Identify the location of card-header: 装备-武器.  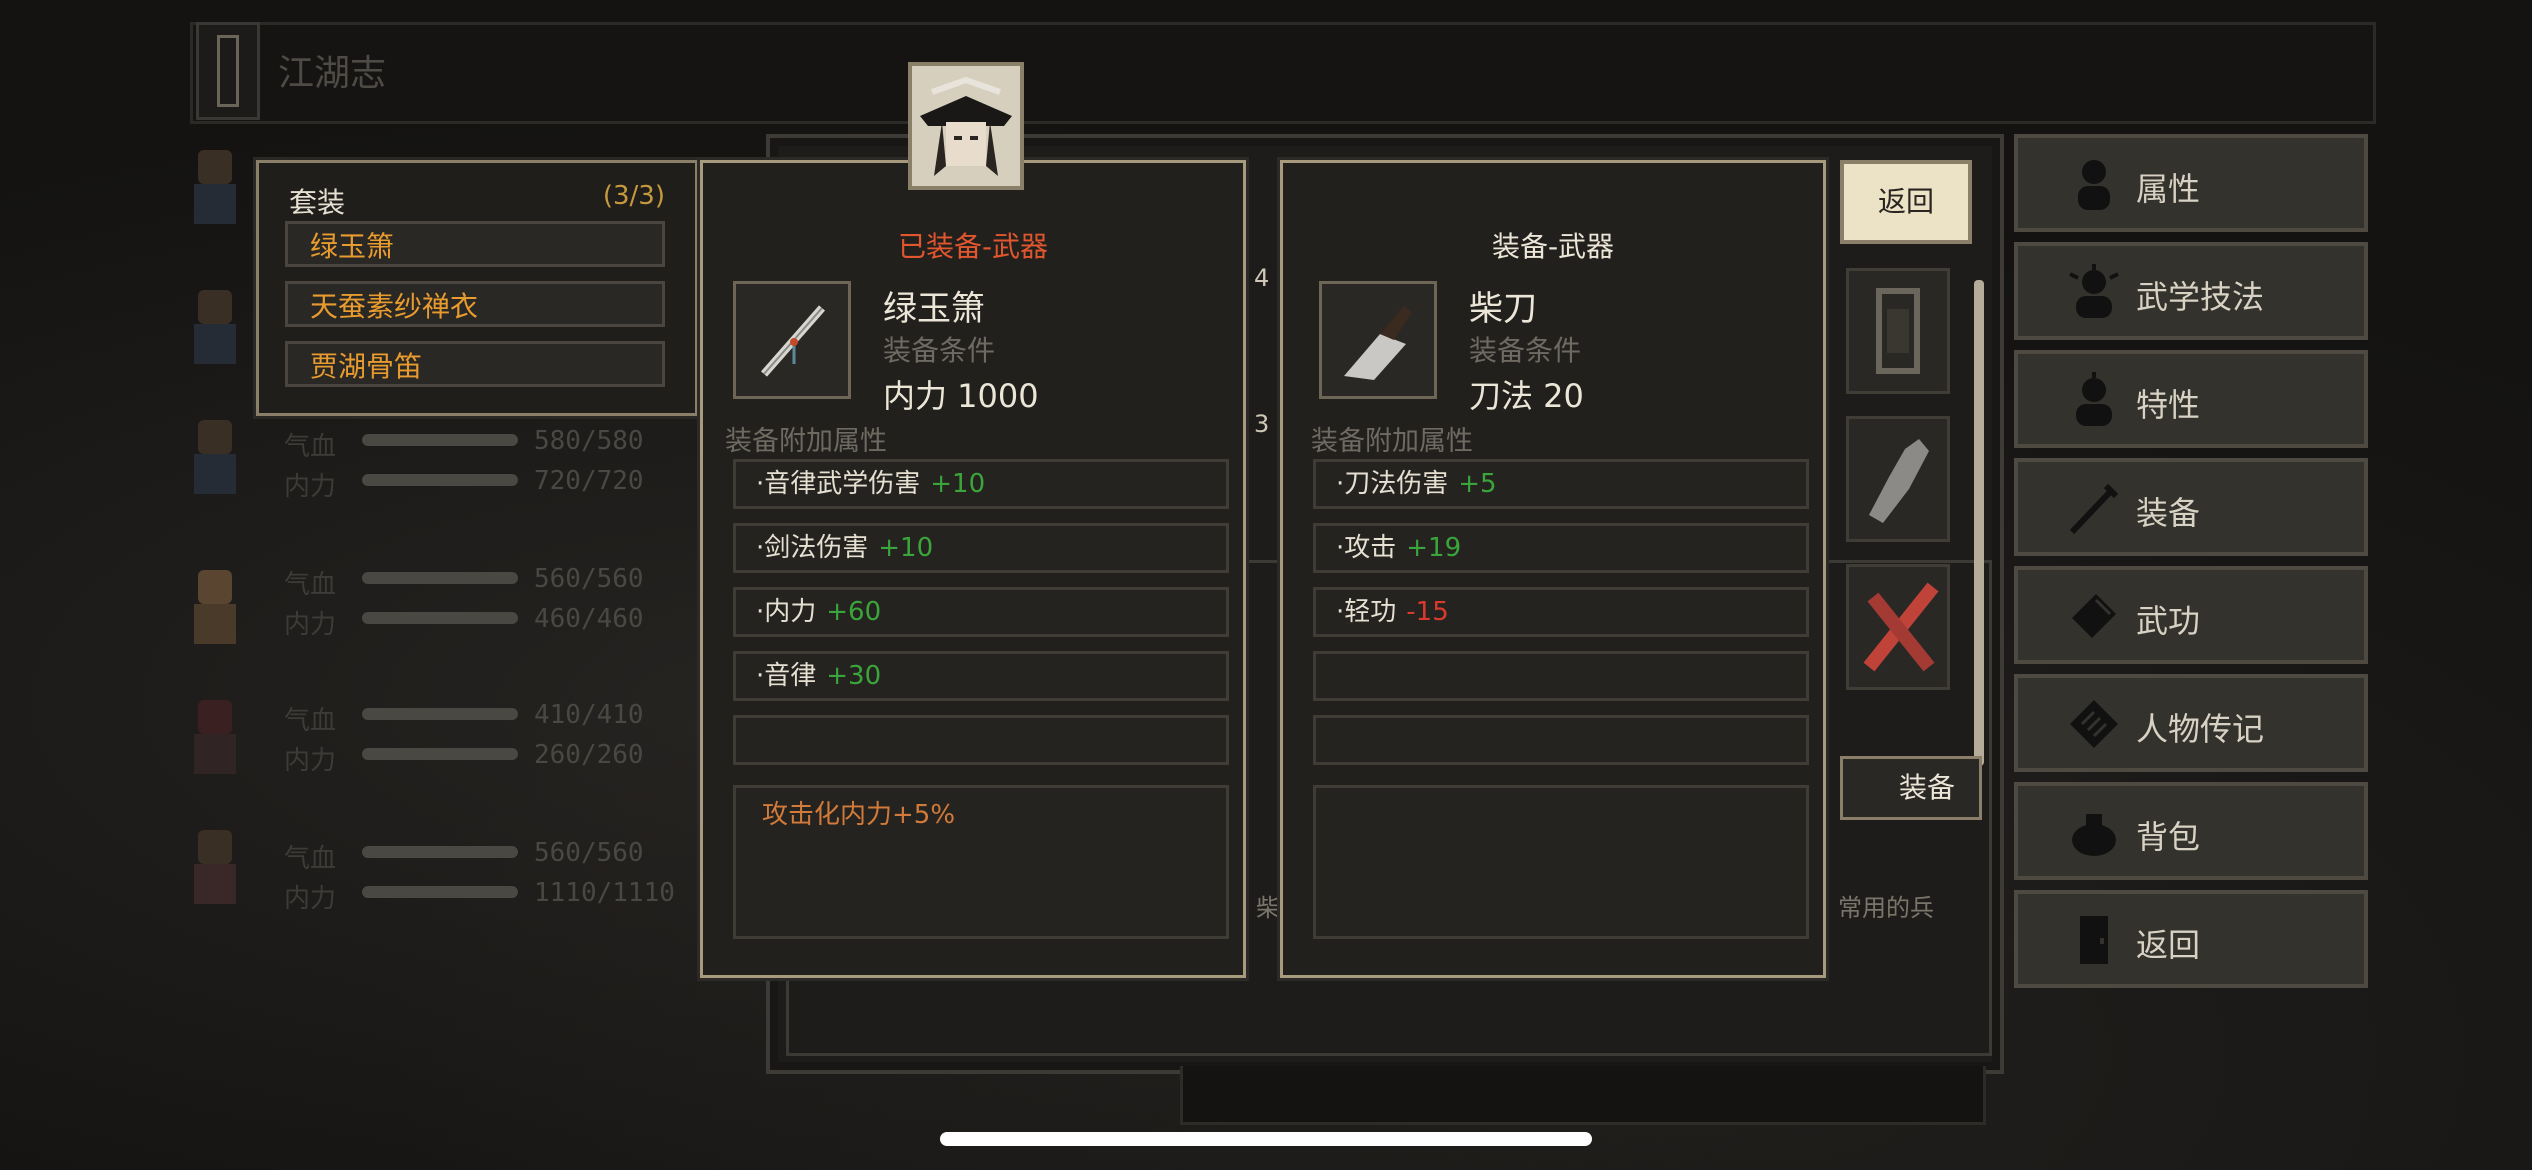
(1553, 246).